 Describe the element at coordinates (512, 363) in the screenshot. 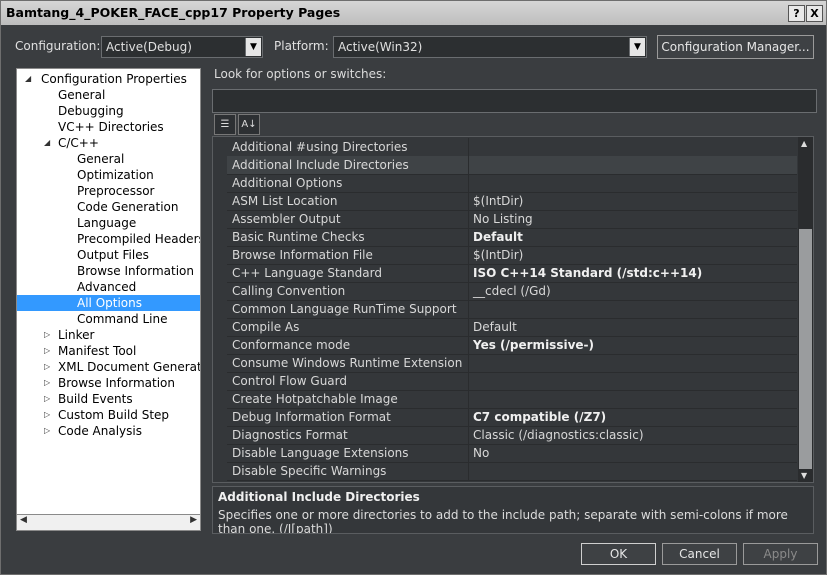

I see `property-row: Consume Windows Runtime Extension` at that location.